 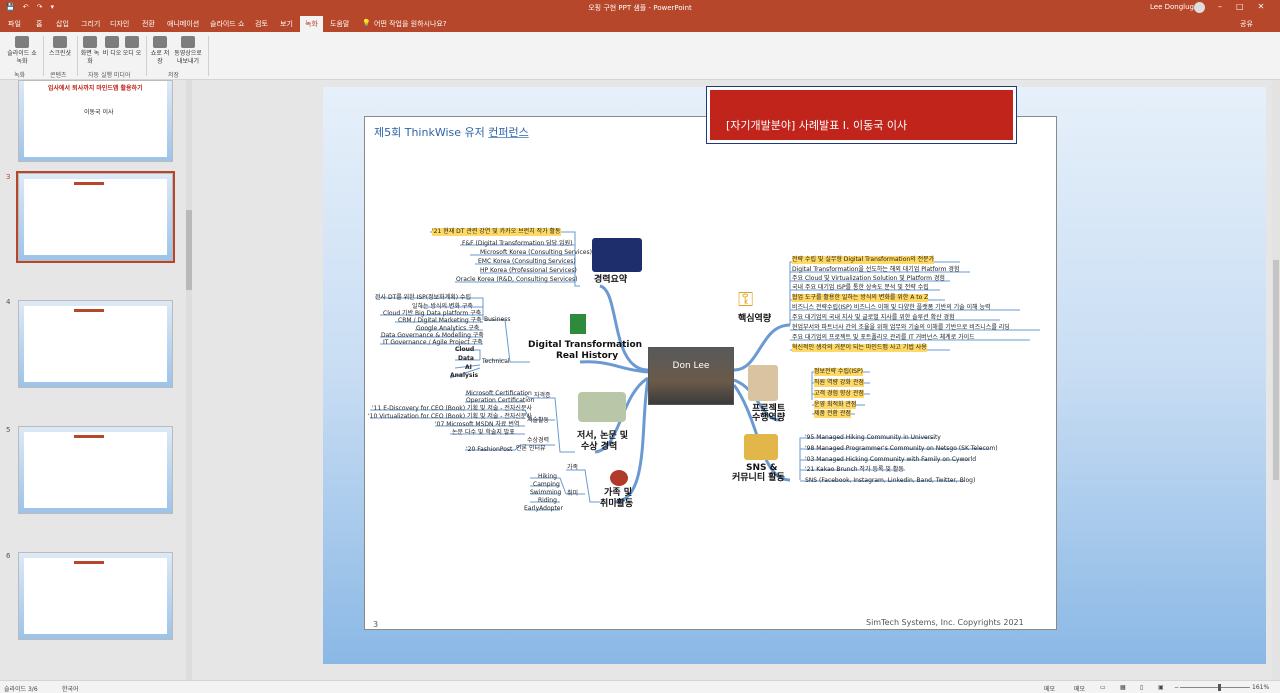 I want to click on project-item: 제품 전환 관점, so click(x=832, y=414).